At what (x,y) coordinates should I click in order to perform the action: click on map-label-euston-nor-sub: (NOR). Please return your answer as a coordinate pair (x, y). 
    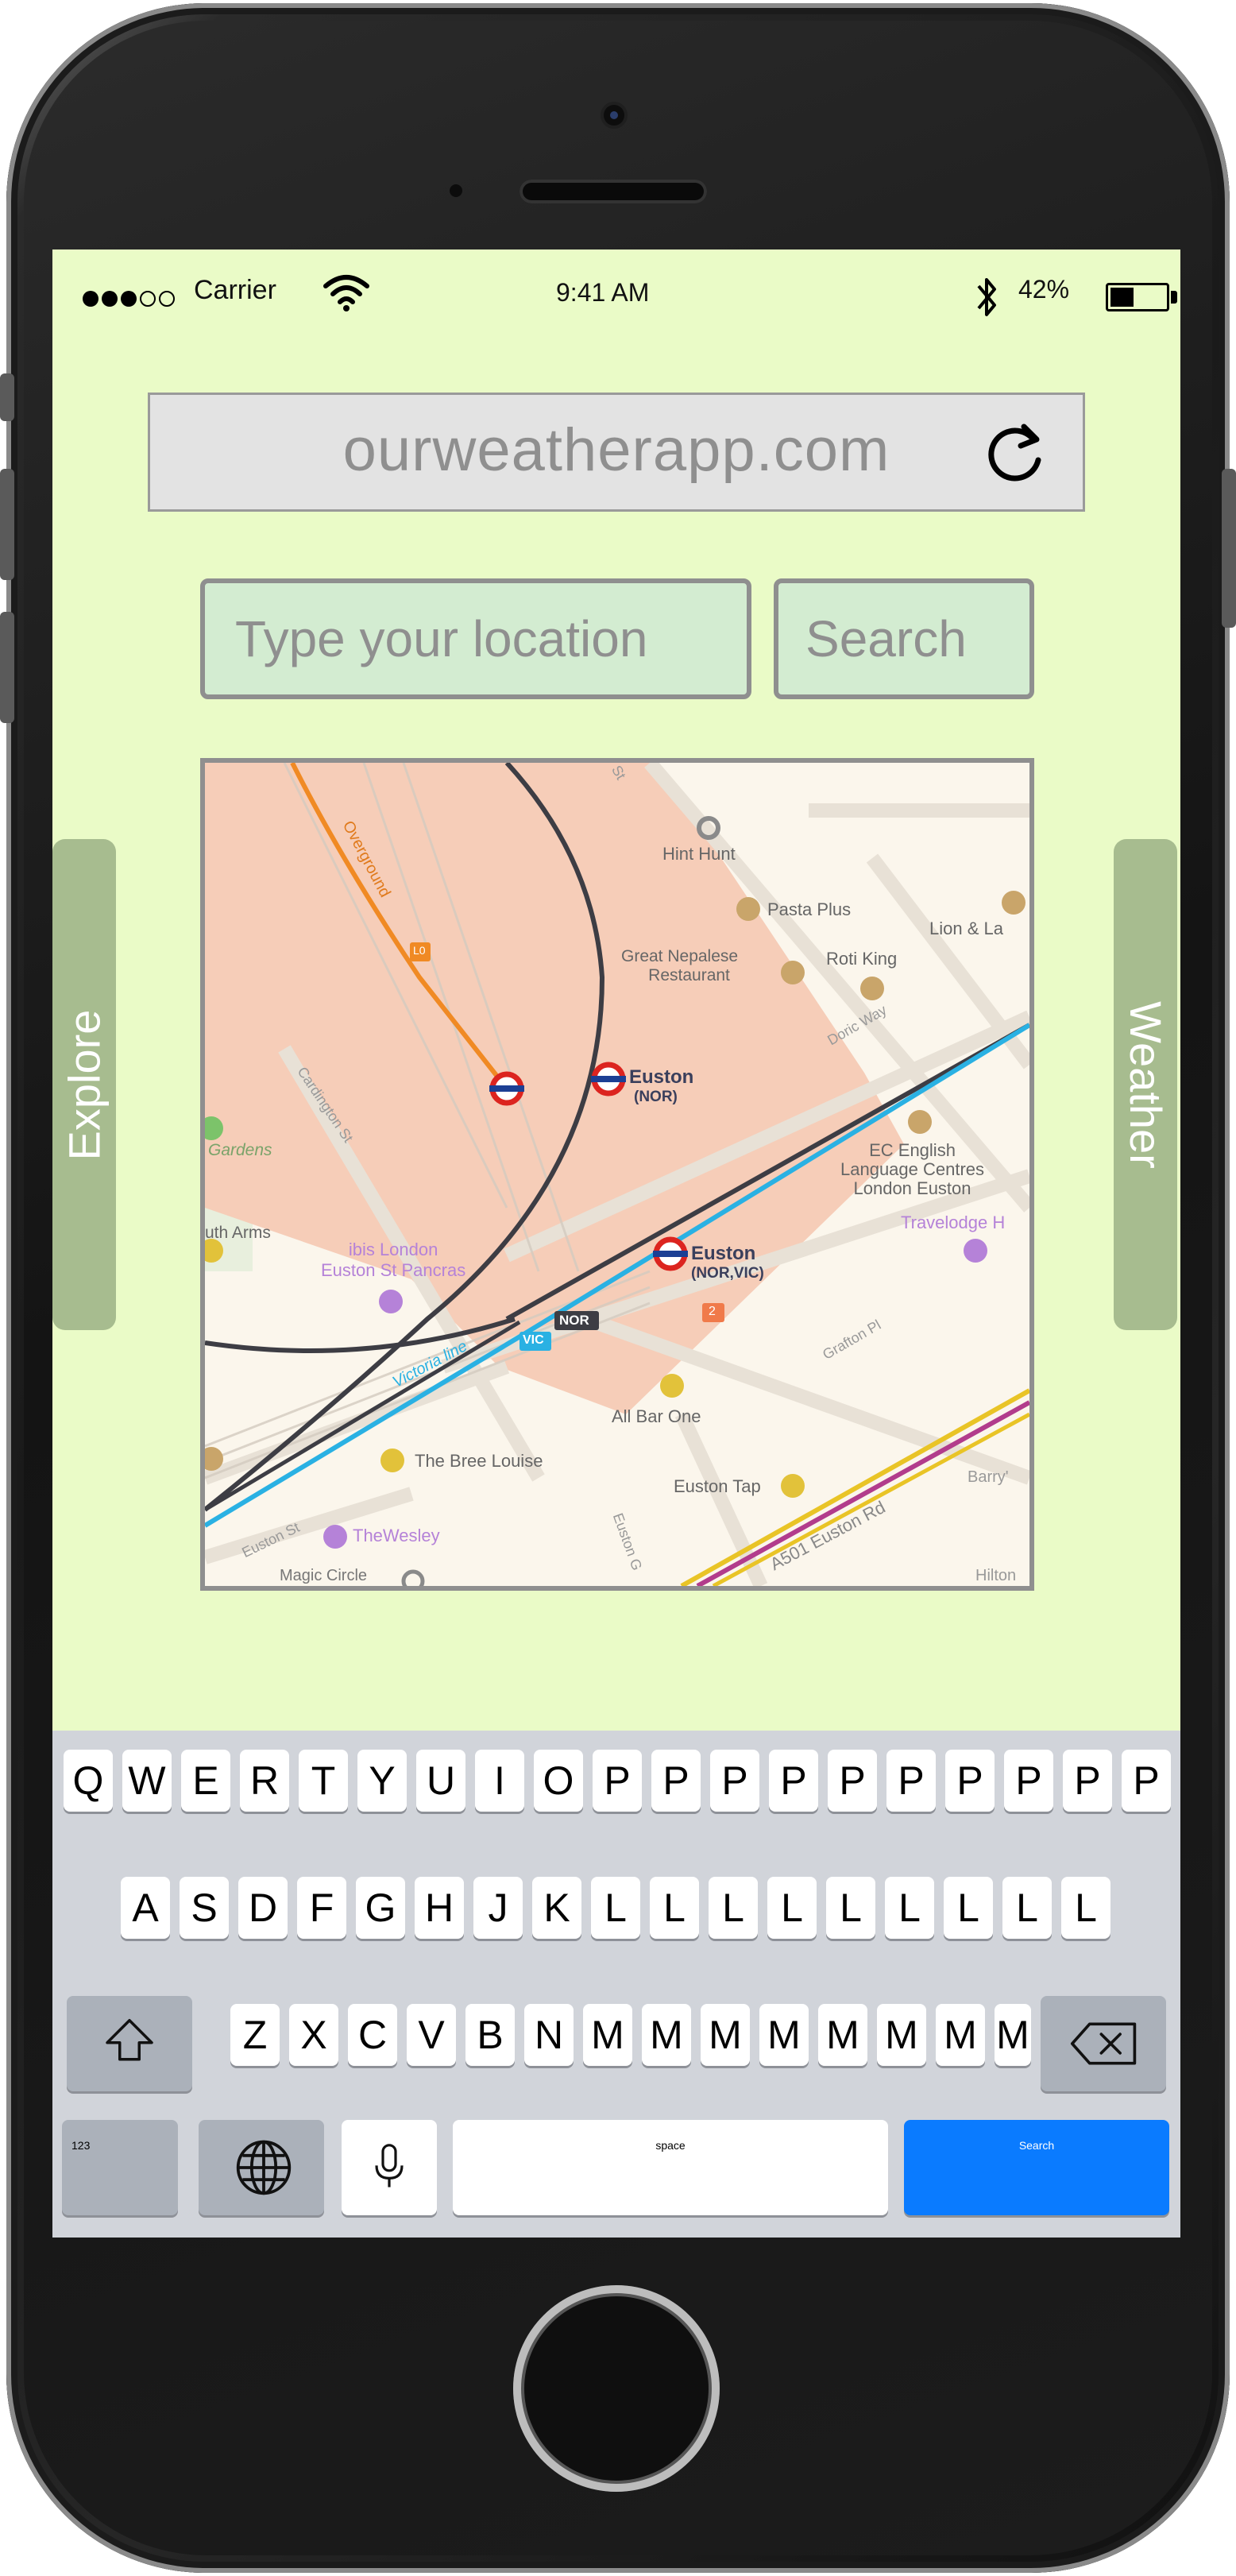
    Looking at the image, I should click on (656, 1097).